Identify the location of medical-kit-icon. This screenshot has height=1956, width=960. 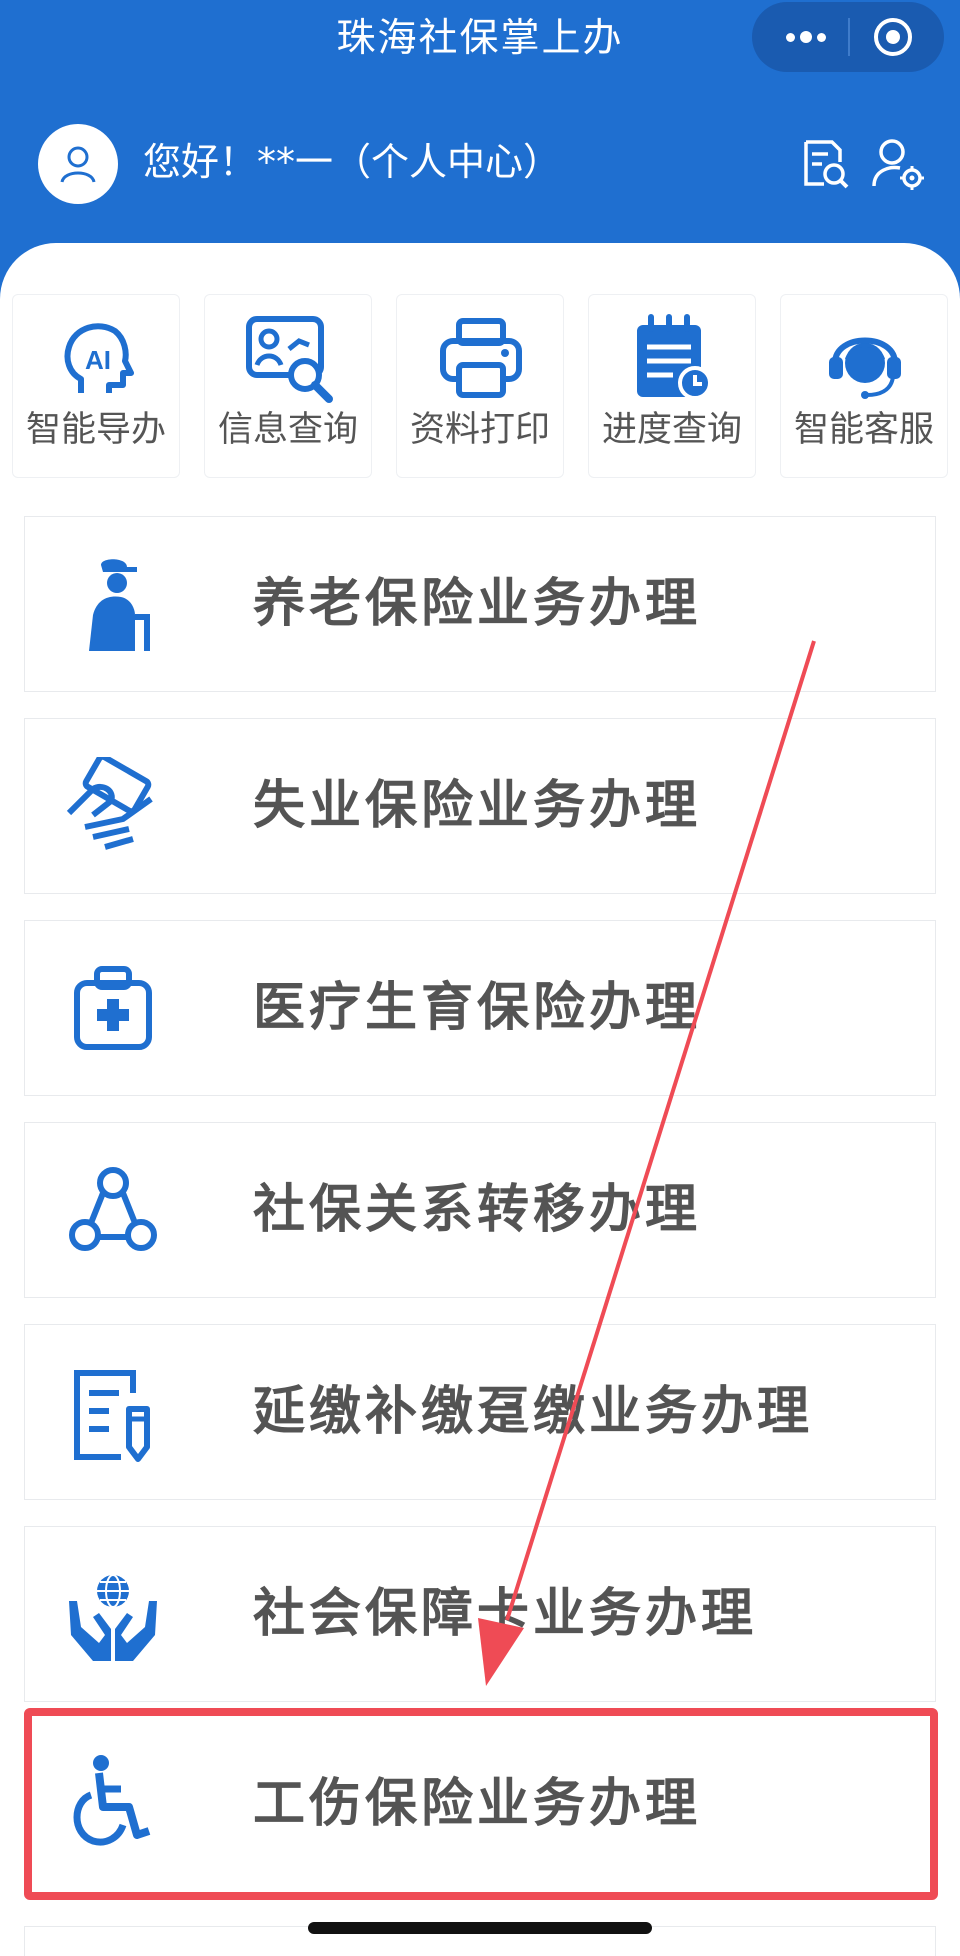
(113, 1008).